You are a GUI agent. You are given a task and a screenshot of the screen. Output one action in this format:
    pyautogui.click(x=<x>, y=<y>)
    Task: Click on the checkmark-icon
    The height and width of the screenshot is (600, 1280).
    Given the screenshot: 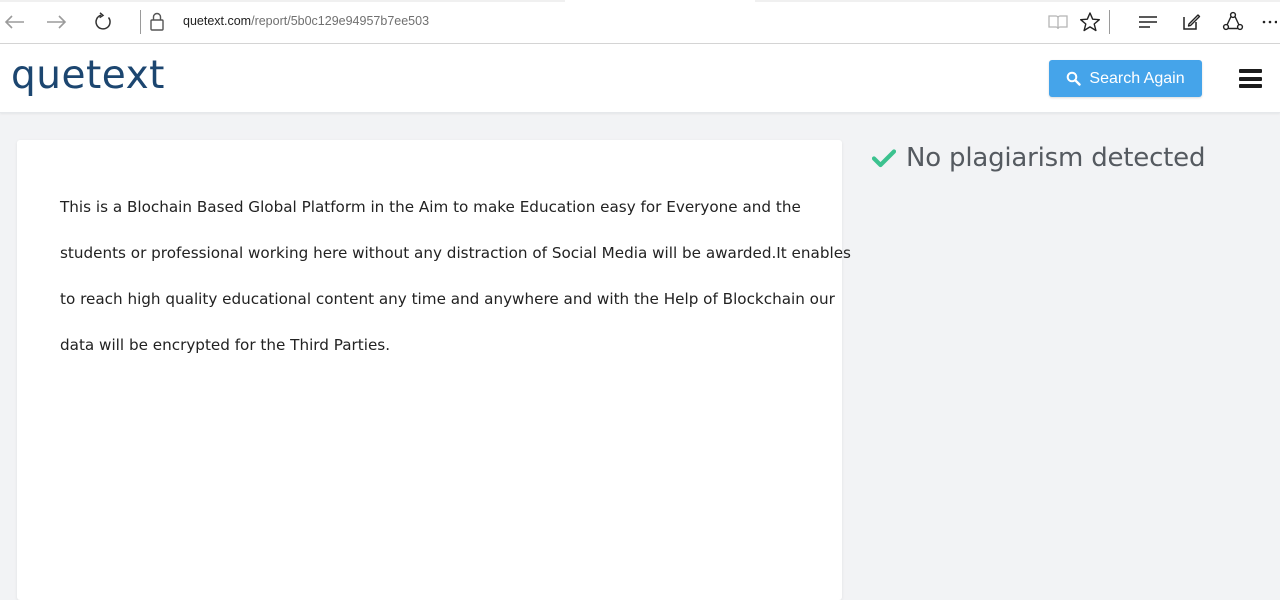 What is the action you would take?
    pyautogui.click(x=884, y=158)
    